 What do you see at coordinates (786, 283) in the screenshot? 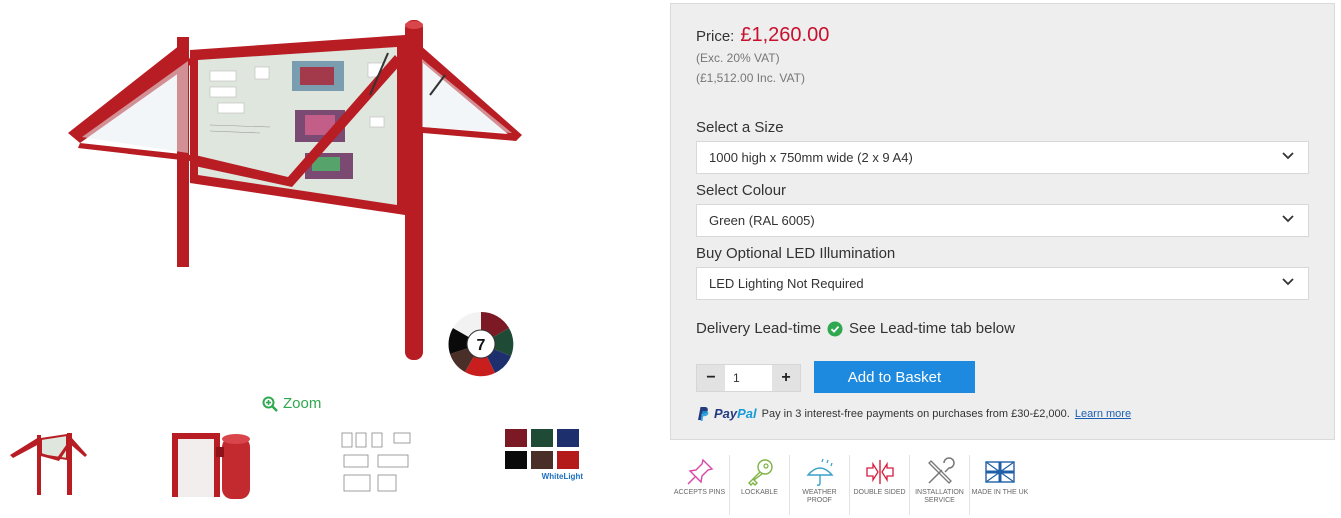
I see `led-select-value: LED Lighting Not Required` at bounding box center [786, 283].